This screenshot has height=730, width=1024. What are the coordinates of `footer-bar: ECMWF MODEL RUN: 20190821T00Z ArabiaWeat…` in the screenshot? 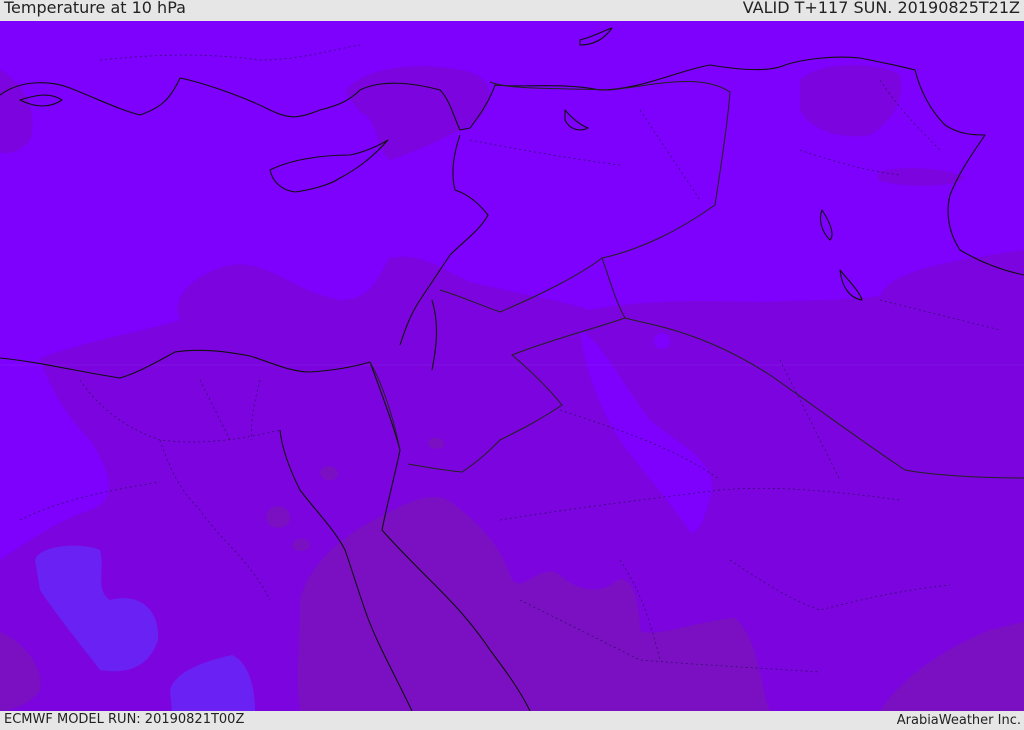 It's located at (512, 720).